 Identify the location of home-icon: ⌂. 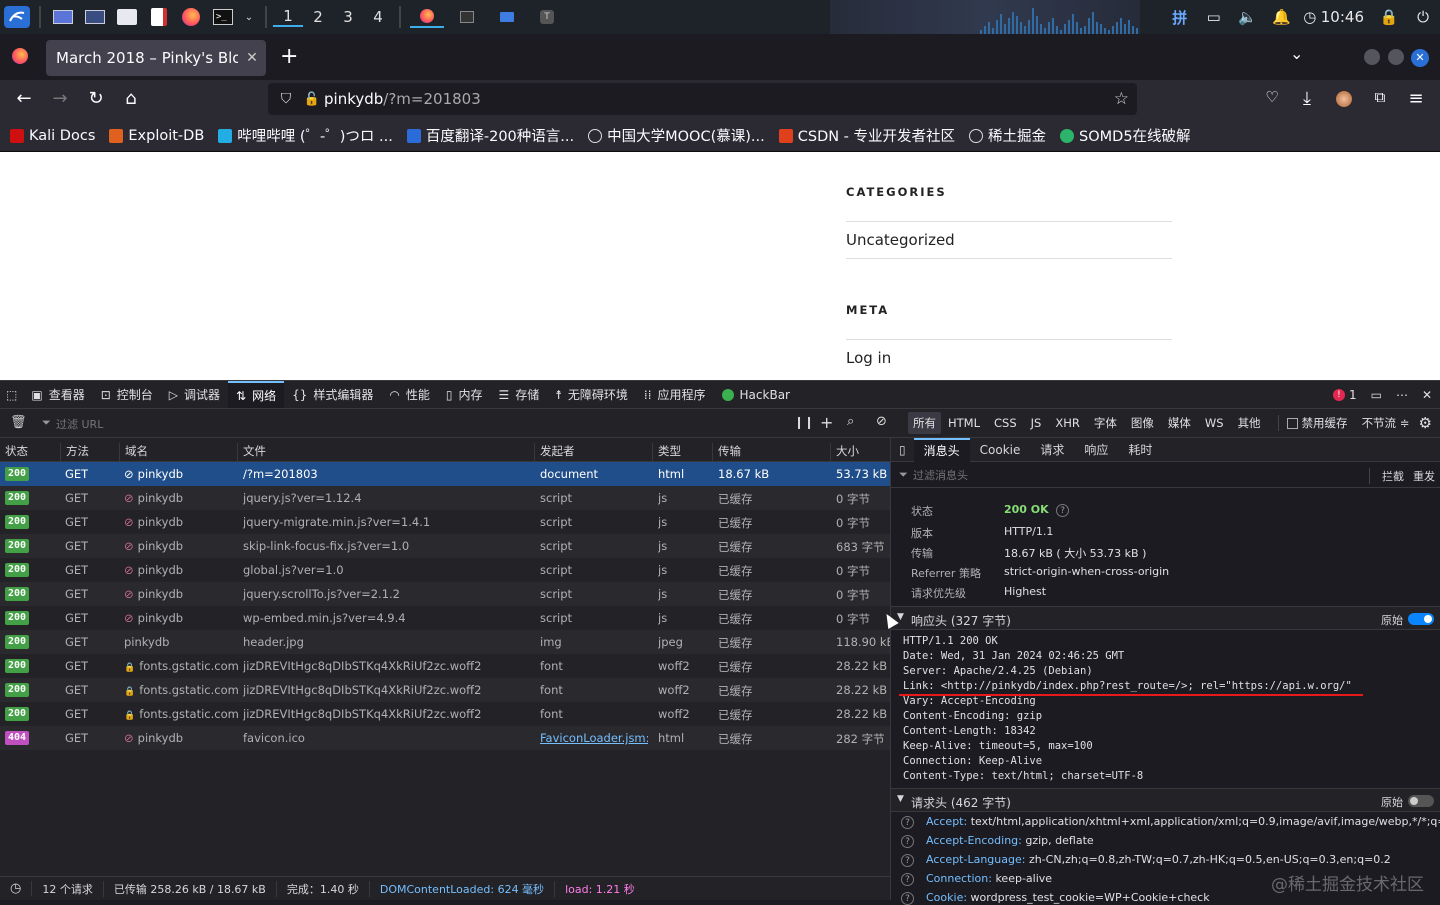
(131, 98).